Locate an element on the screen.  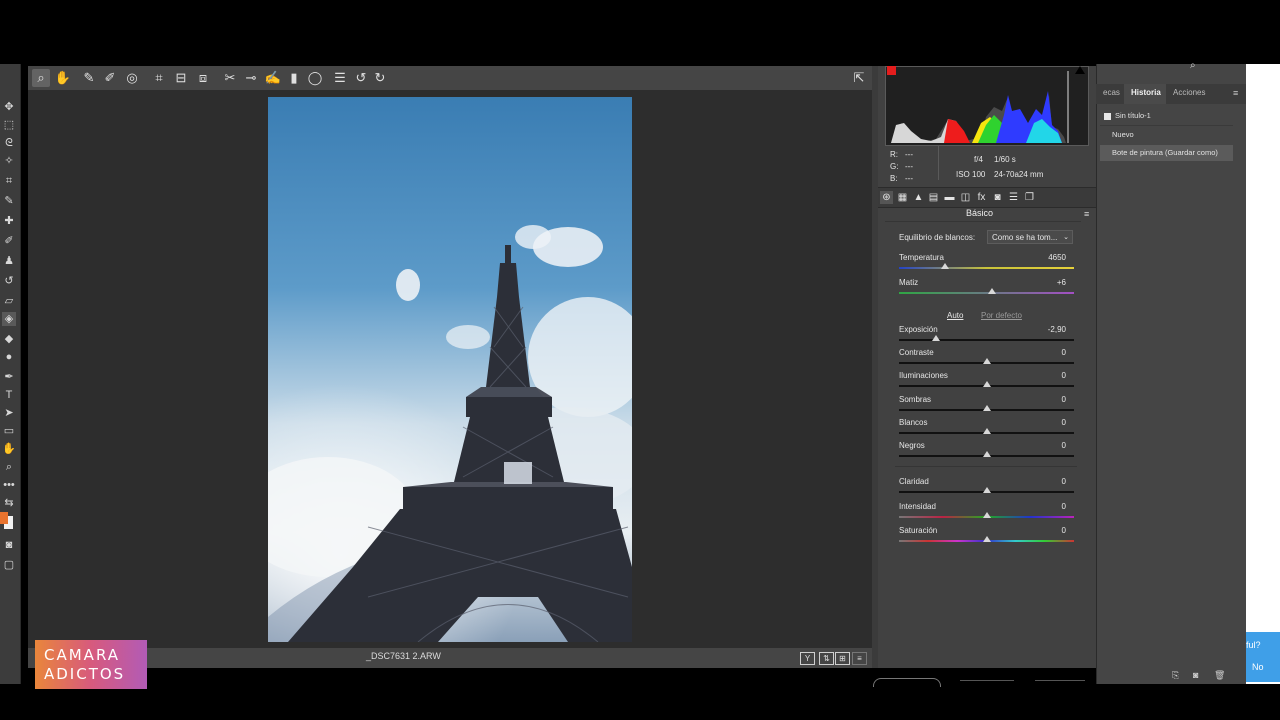
view-swap-button: ⇅ is located at coordinates (826, 658).